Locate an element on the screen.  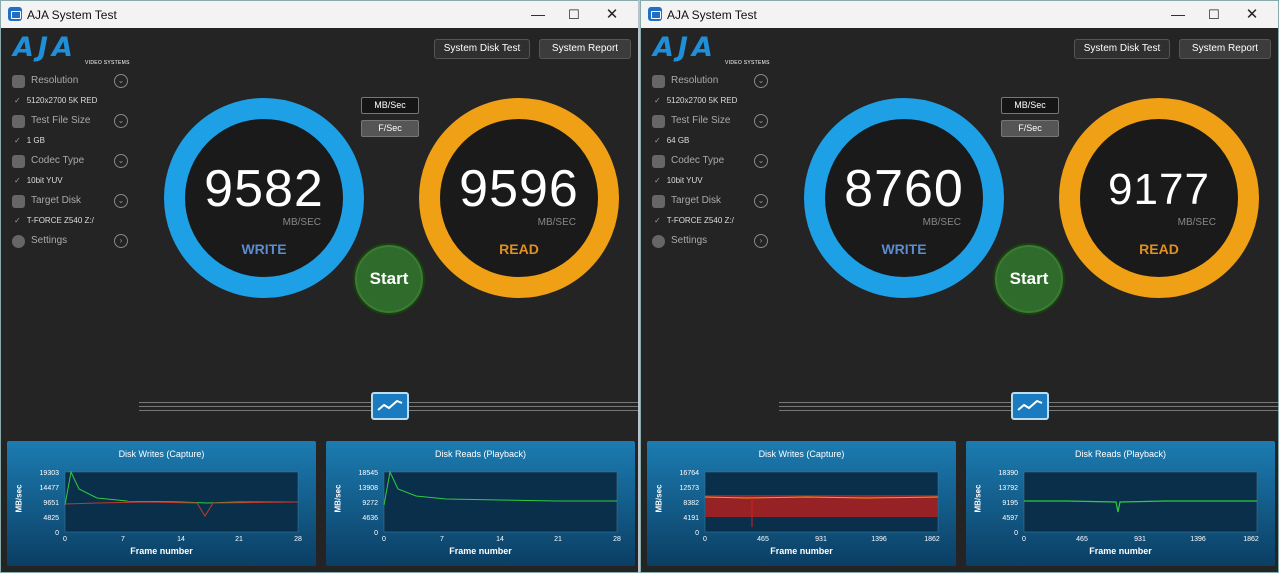
svg-text: 12573 is located at coordinates (690, 488).